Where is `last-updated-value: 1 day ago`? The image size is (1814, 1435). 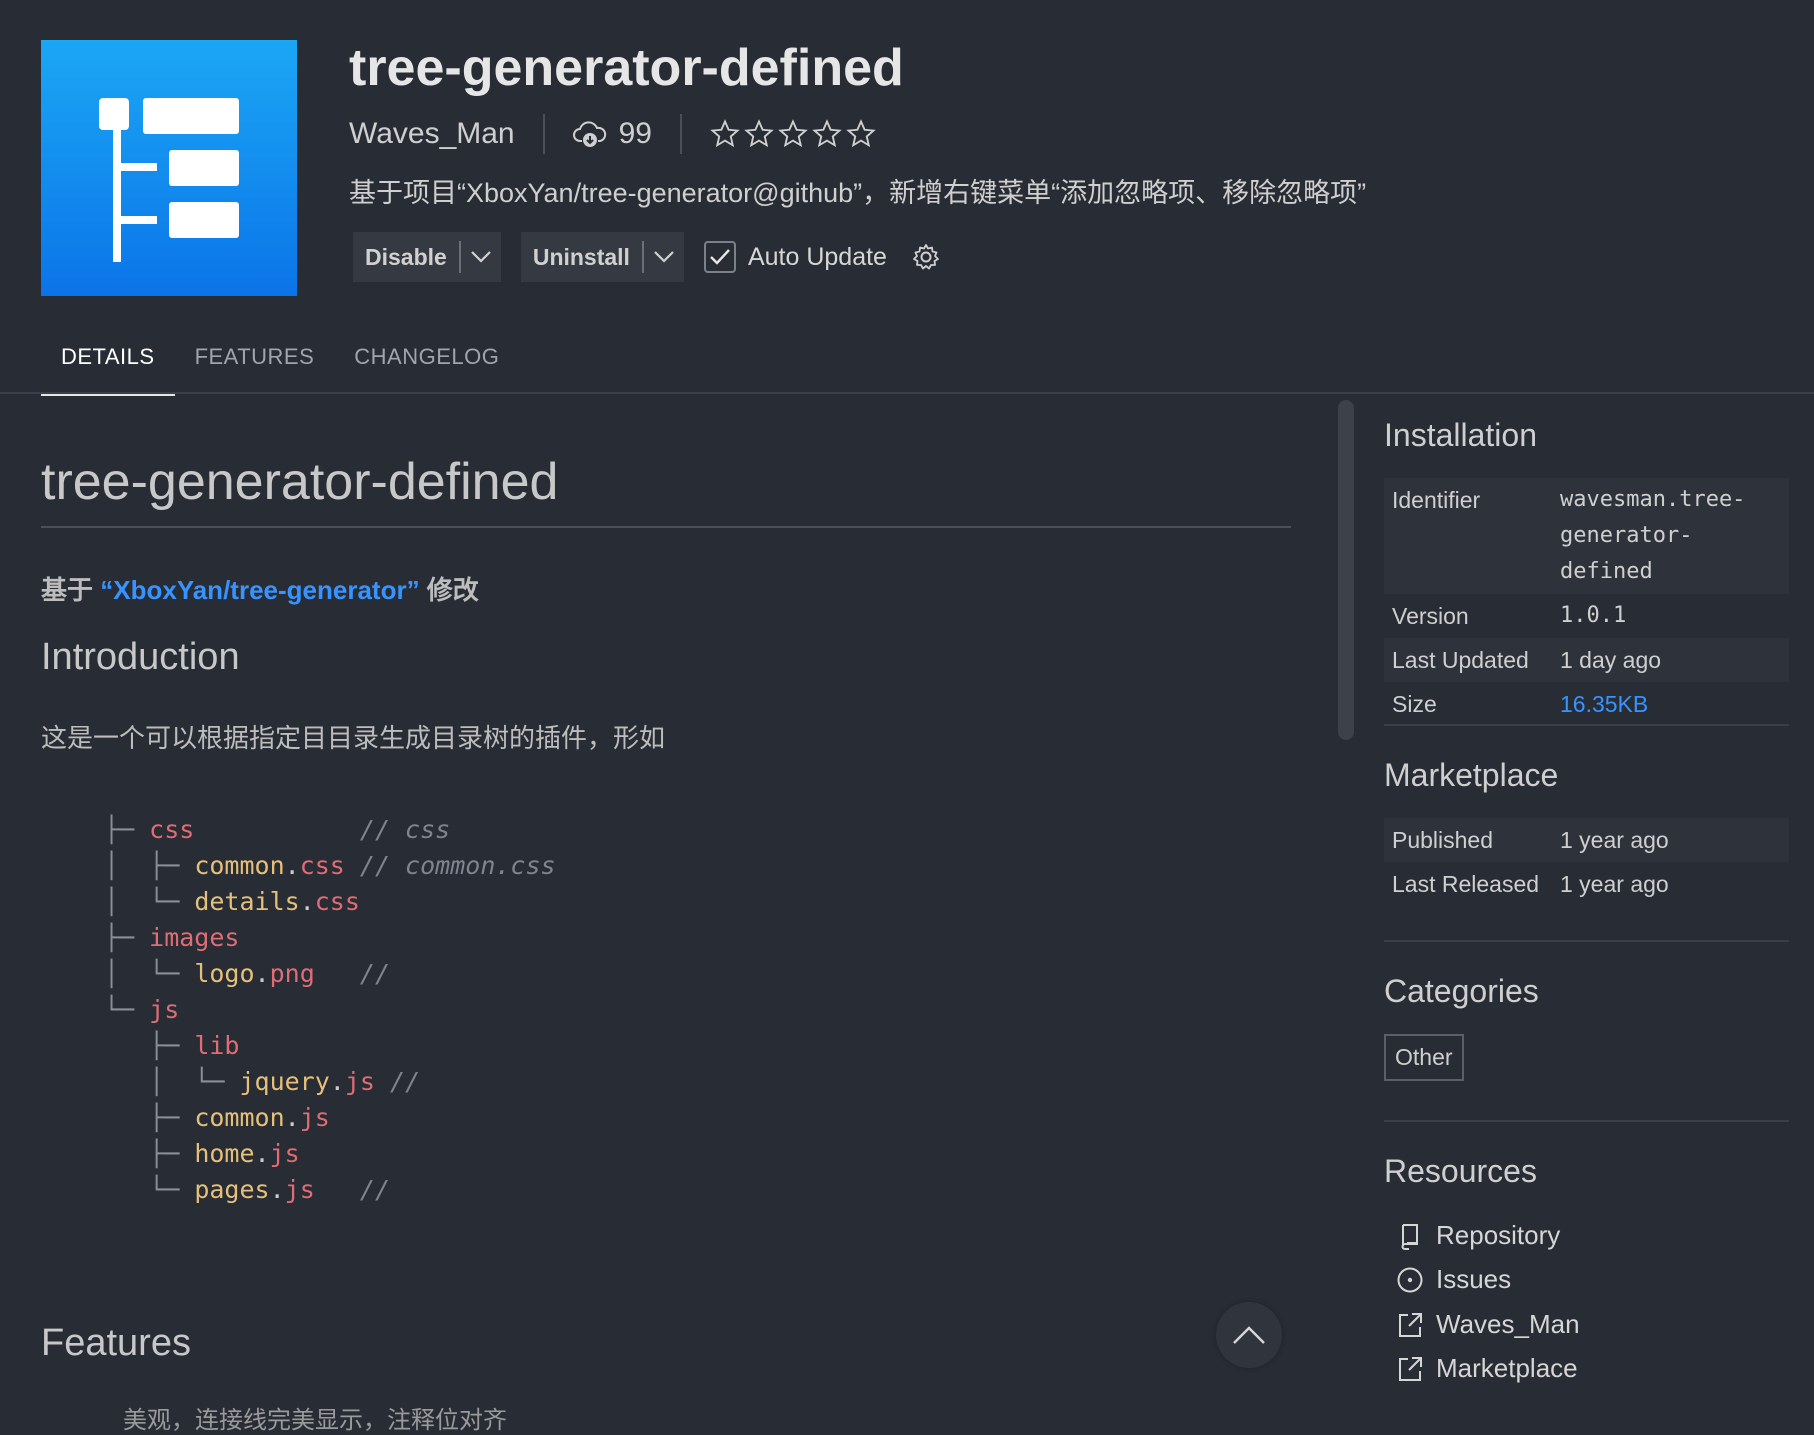
last-updated-value: 1 day ago is located at coordinates (1611, 660).